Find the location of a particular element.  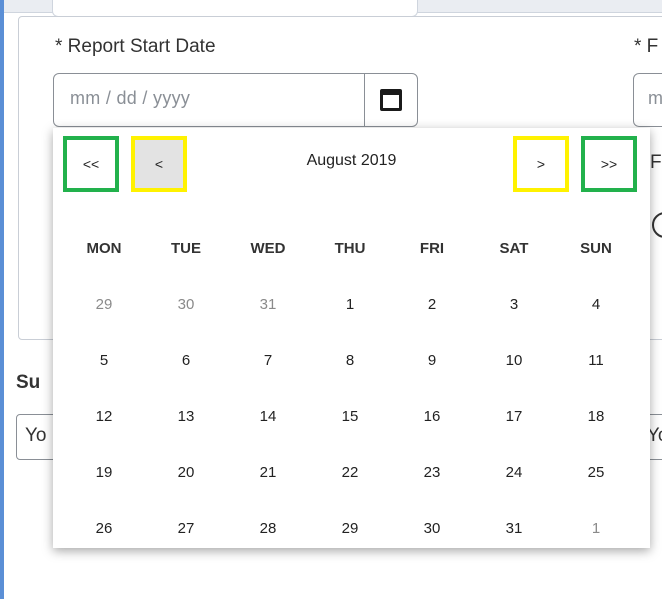

calendar-day: 14 is located at coordinates (268, 416).